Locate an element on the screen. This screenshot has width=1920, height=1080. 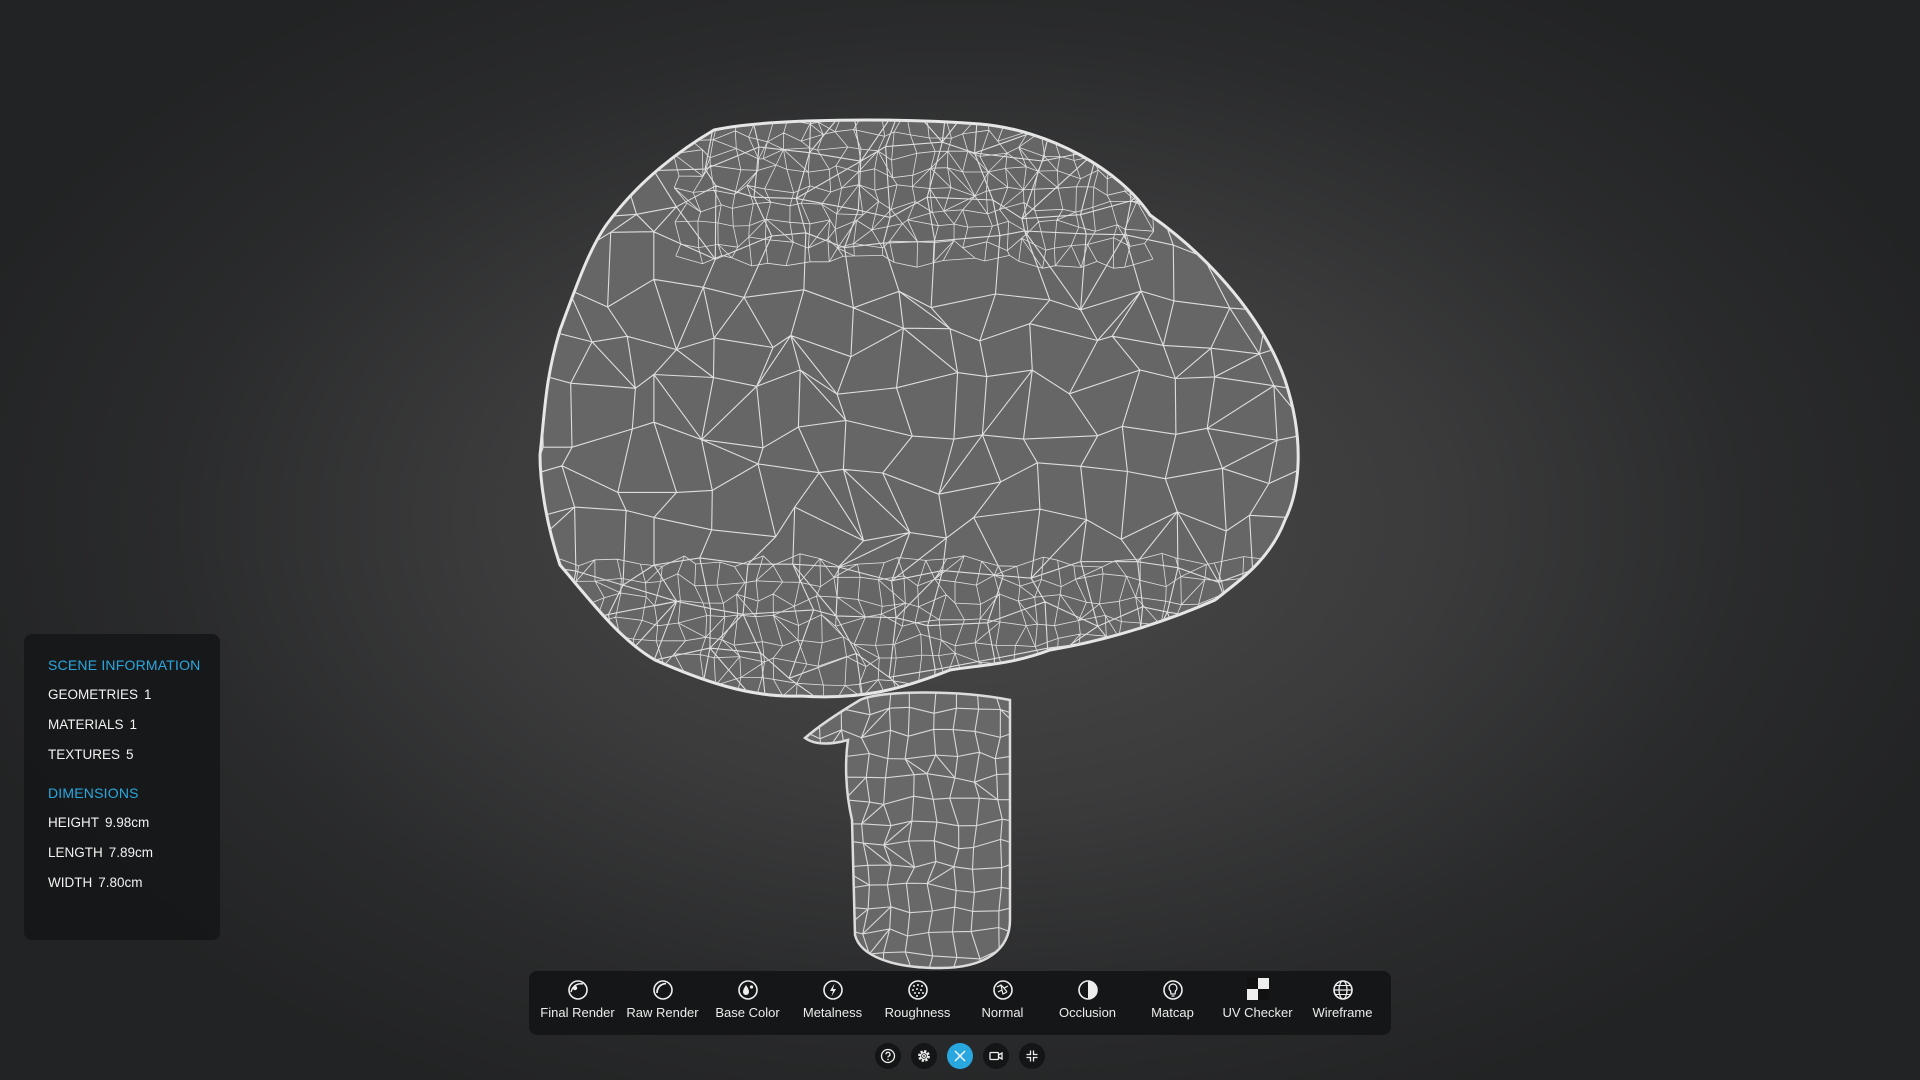
textures-row: TEXTURES 5 is located at coordinates (134, 755).